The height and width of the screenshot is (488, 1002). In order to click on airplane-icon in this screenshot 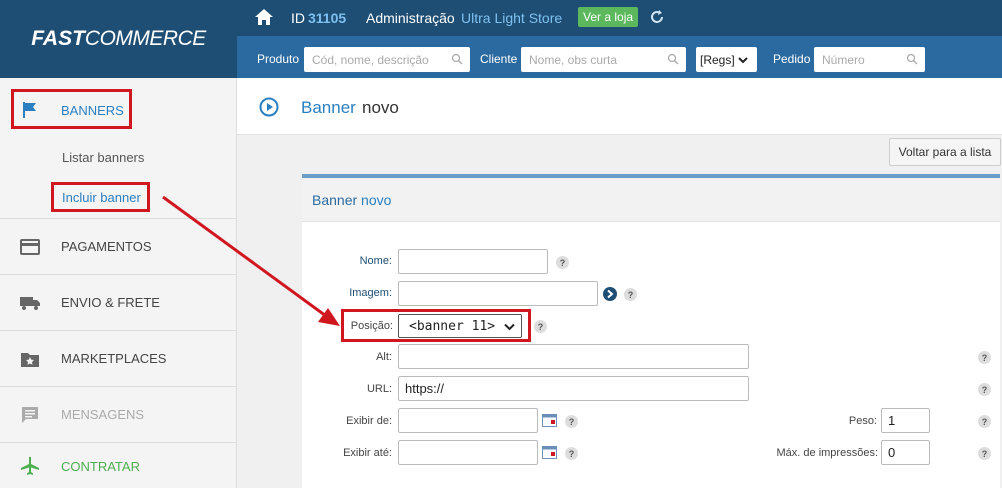, I will do `click(30, 466)`.